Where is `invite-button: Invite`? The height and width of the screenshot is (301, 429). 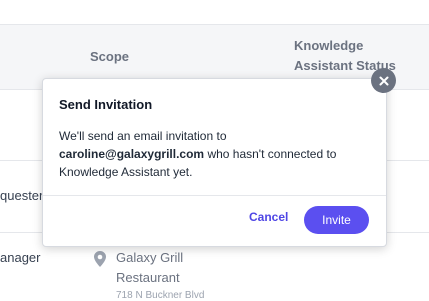
invite-button: Invite is located at coordinates (336, 220).